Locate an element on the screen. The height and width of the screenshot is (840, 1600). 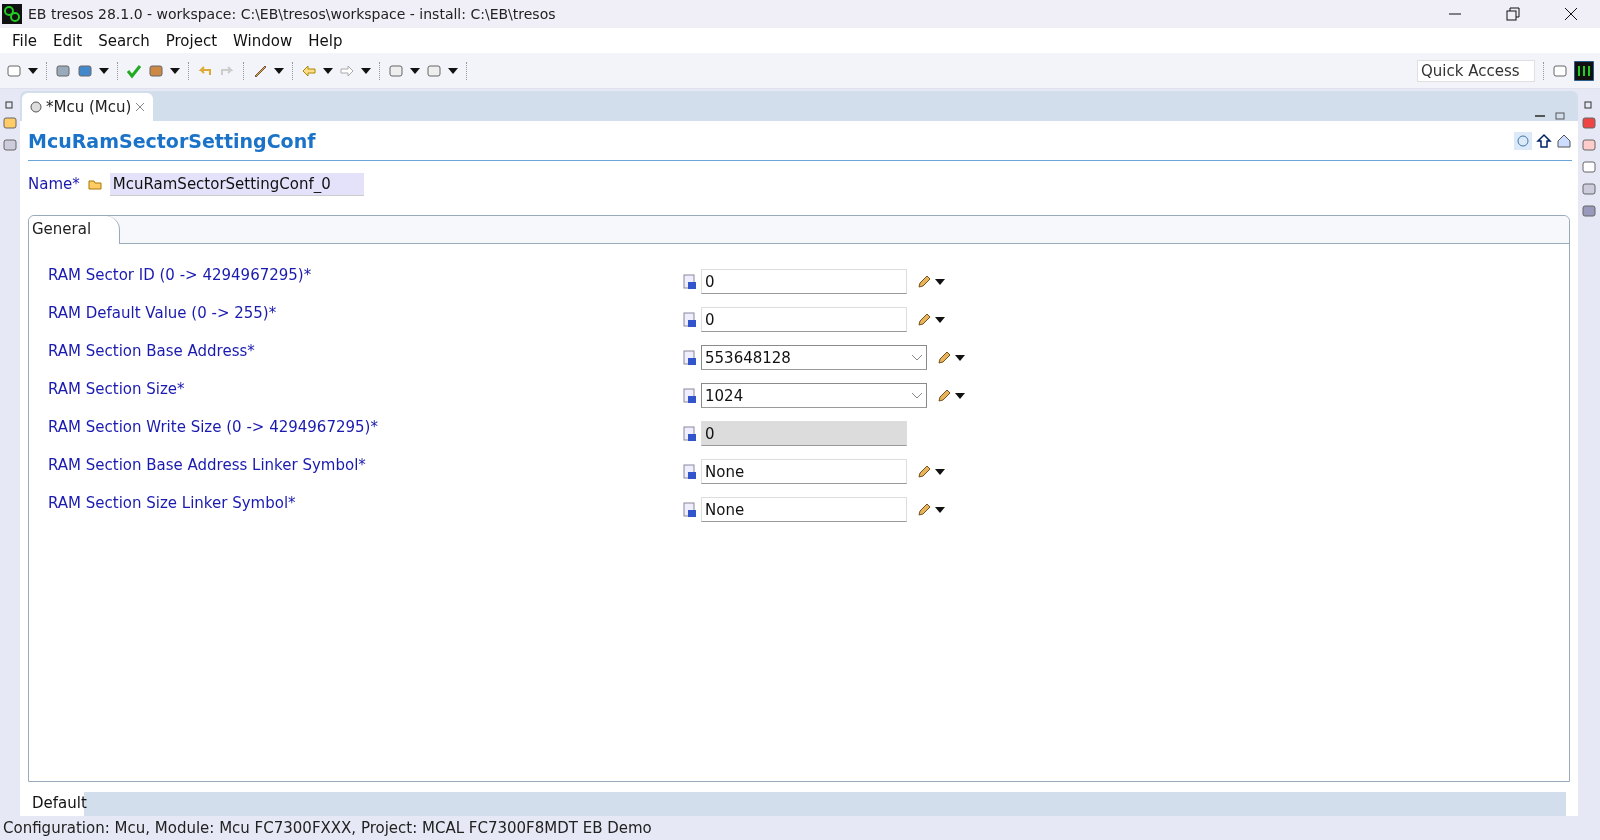
app-logo-icon is located at coordinates (12, 14).